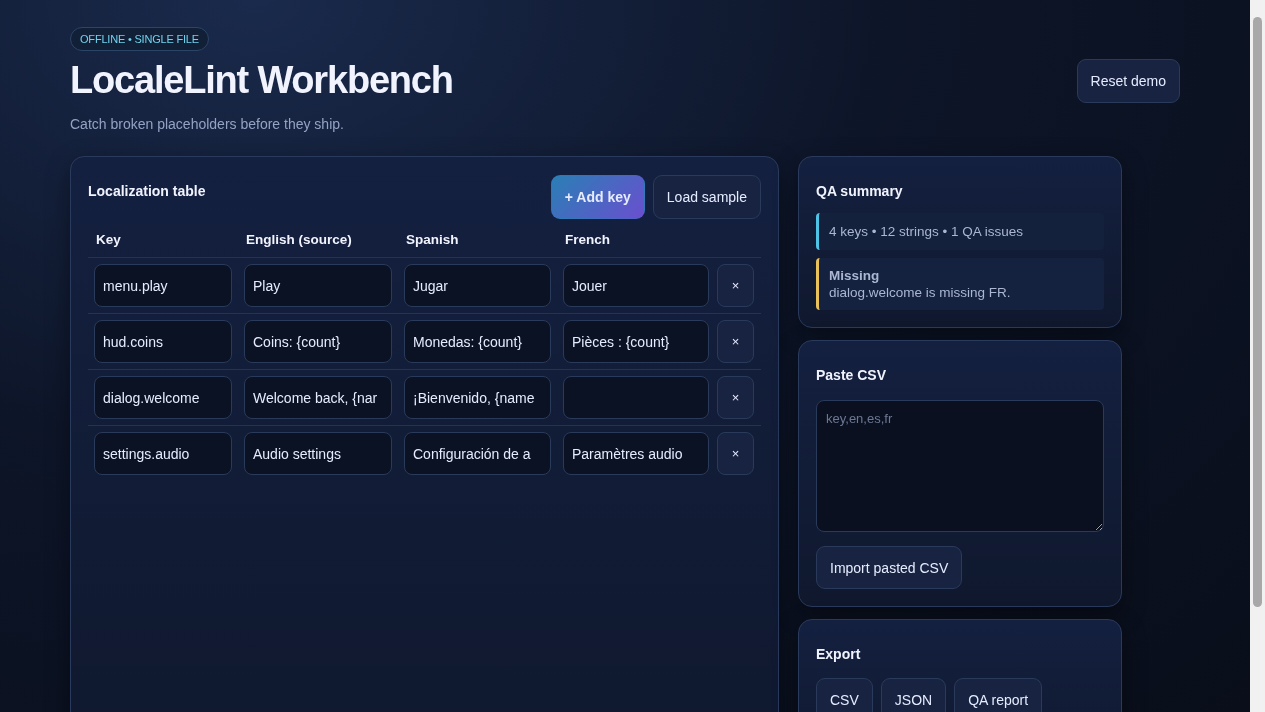 The width and height of the screenshot is (1265, 712). Describe the element at coordinates (1257, 312) in the screenshot. I see `scroll-thumb` at that location.